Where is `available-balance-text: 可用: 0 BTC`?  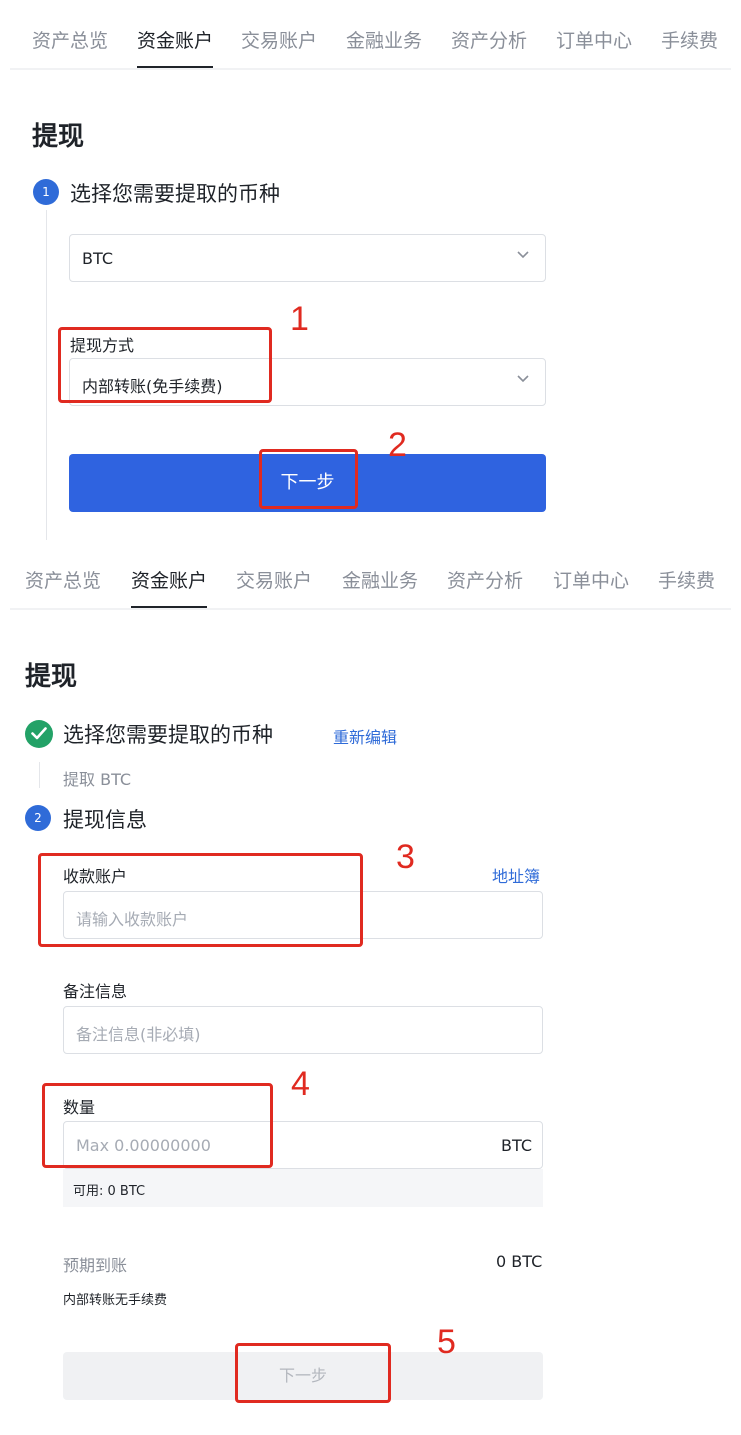 available-balance-text: 可用: 0 BTC is located at coordinates (109, 1191).